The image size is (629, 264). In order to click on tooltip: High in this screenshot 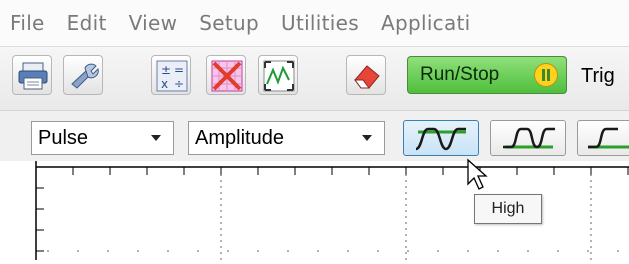, I will do `click(508, 209)`.